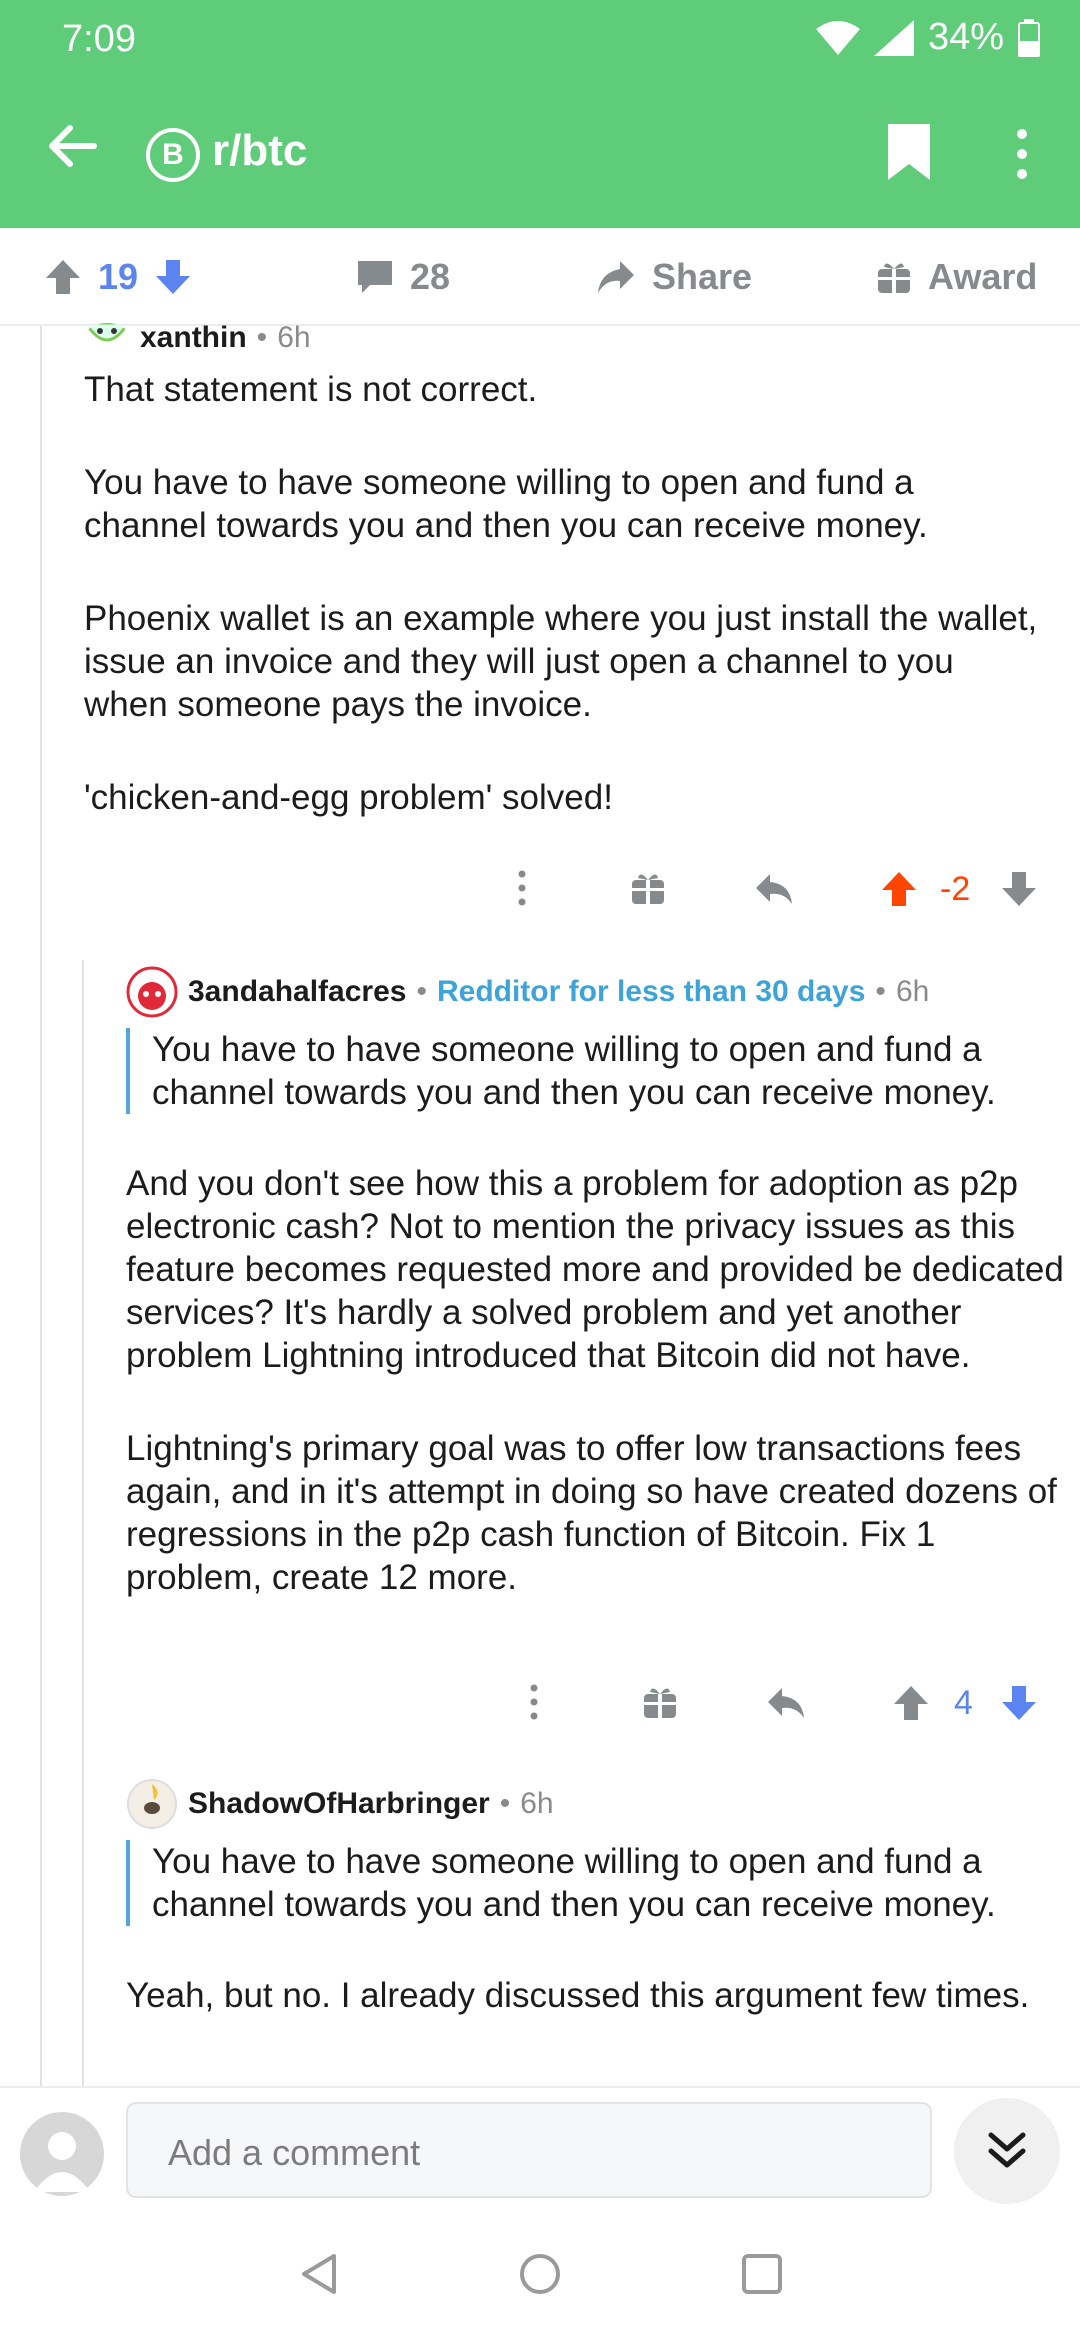 This screenshot has width=1080, height=2340. Describe the element at coordinates (320, 2274) in the screenshot. I see `nav-back-icon` at that location.